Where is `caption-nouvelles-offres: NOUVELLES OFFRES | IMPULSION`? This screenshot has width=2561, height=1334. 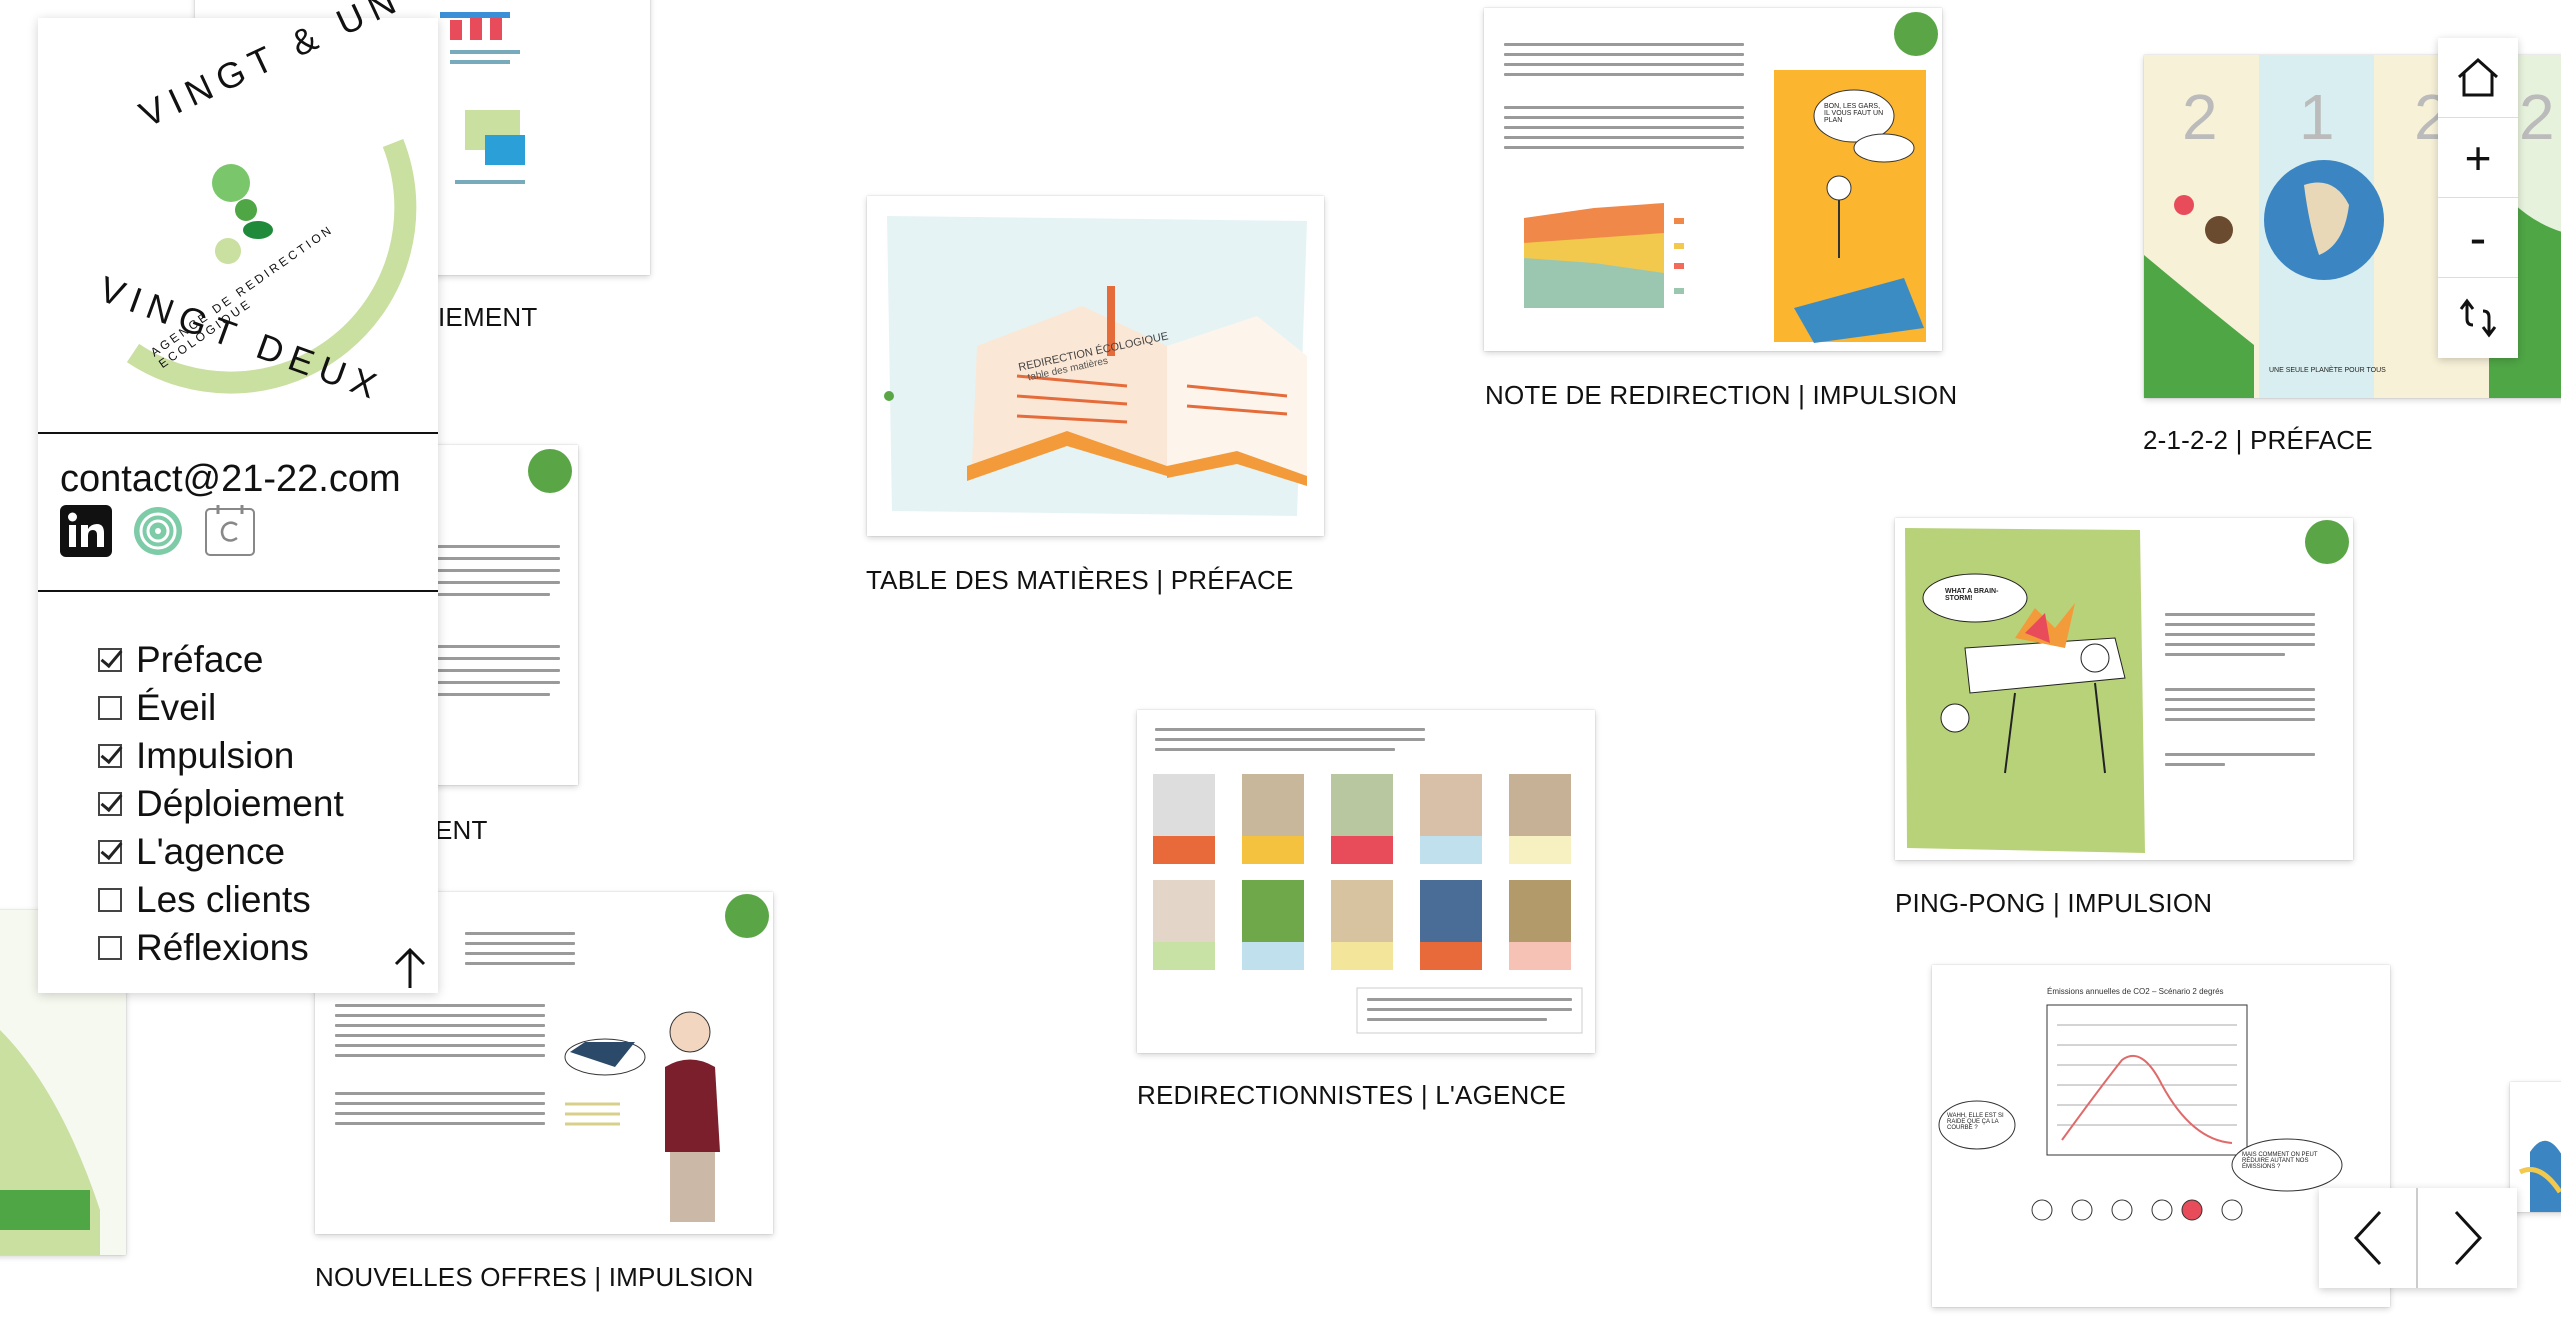
caption-nouvelles-offres: NOUVELLES OFFRES | IMPULSION is located at coordinates (534, 1277).